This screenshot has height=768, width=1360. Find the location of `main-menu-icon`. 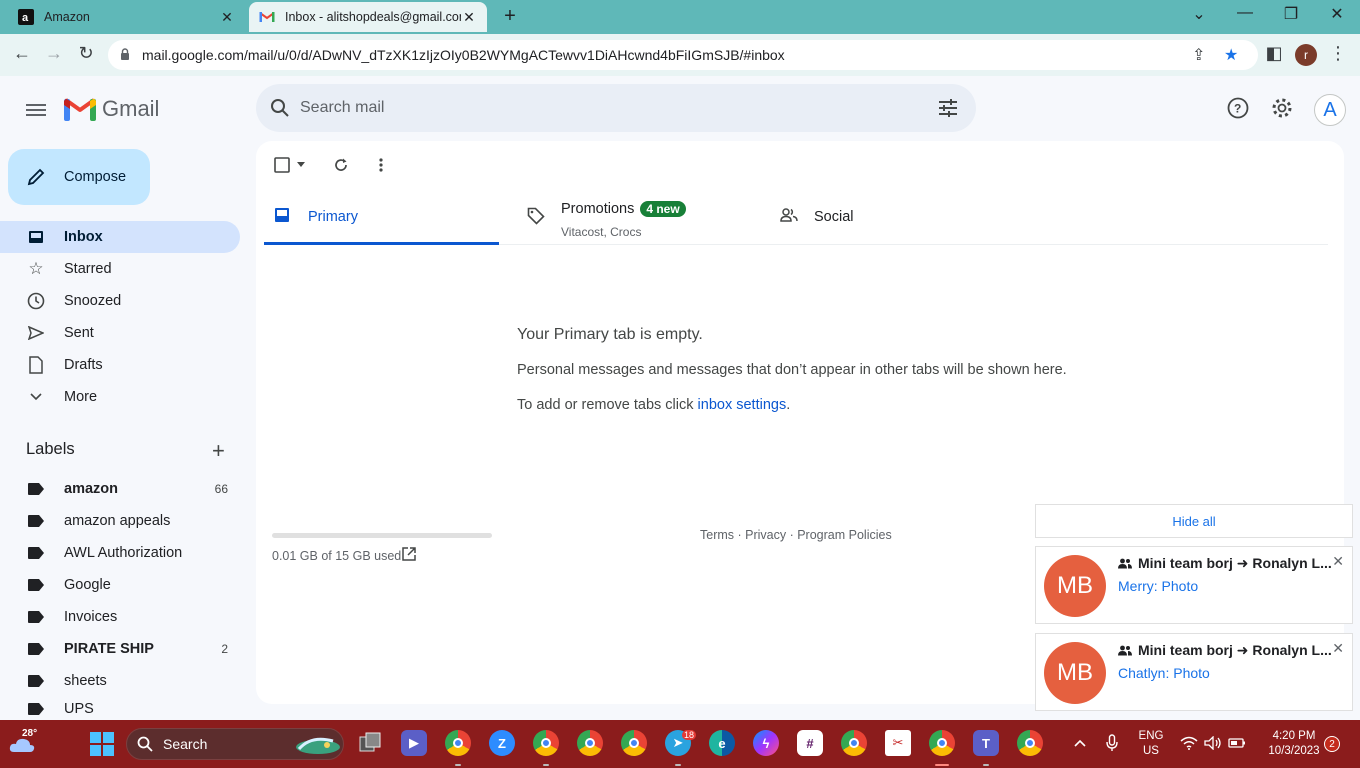

main-menu-icon is located at coordinates (36, 110).